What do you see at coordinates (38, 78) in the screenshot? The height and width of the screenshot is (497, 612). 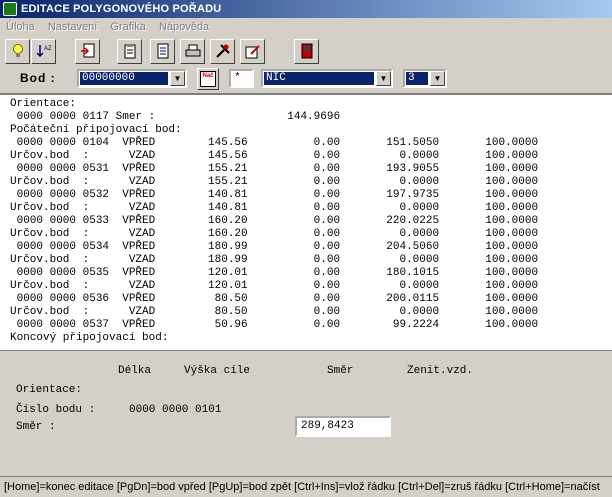 I see `bod-label: Bod :` at bounding box center [38, 78].